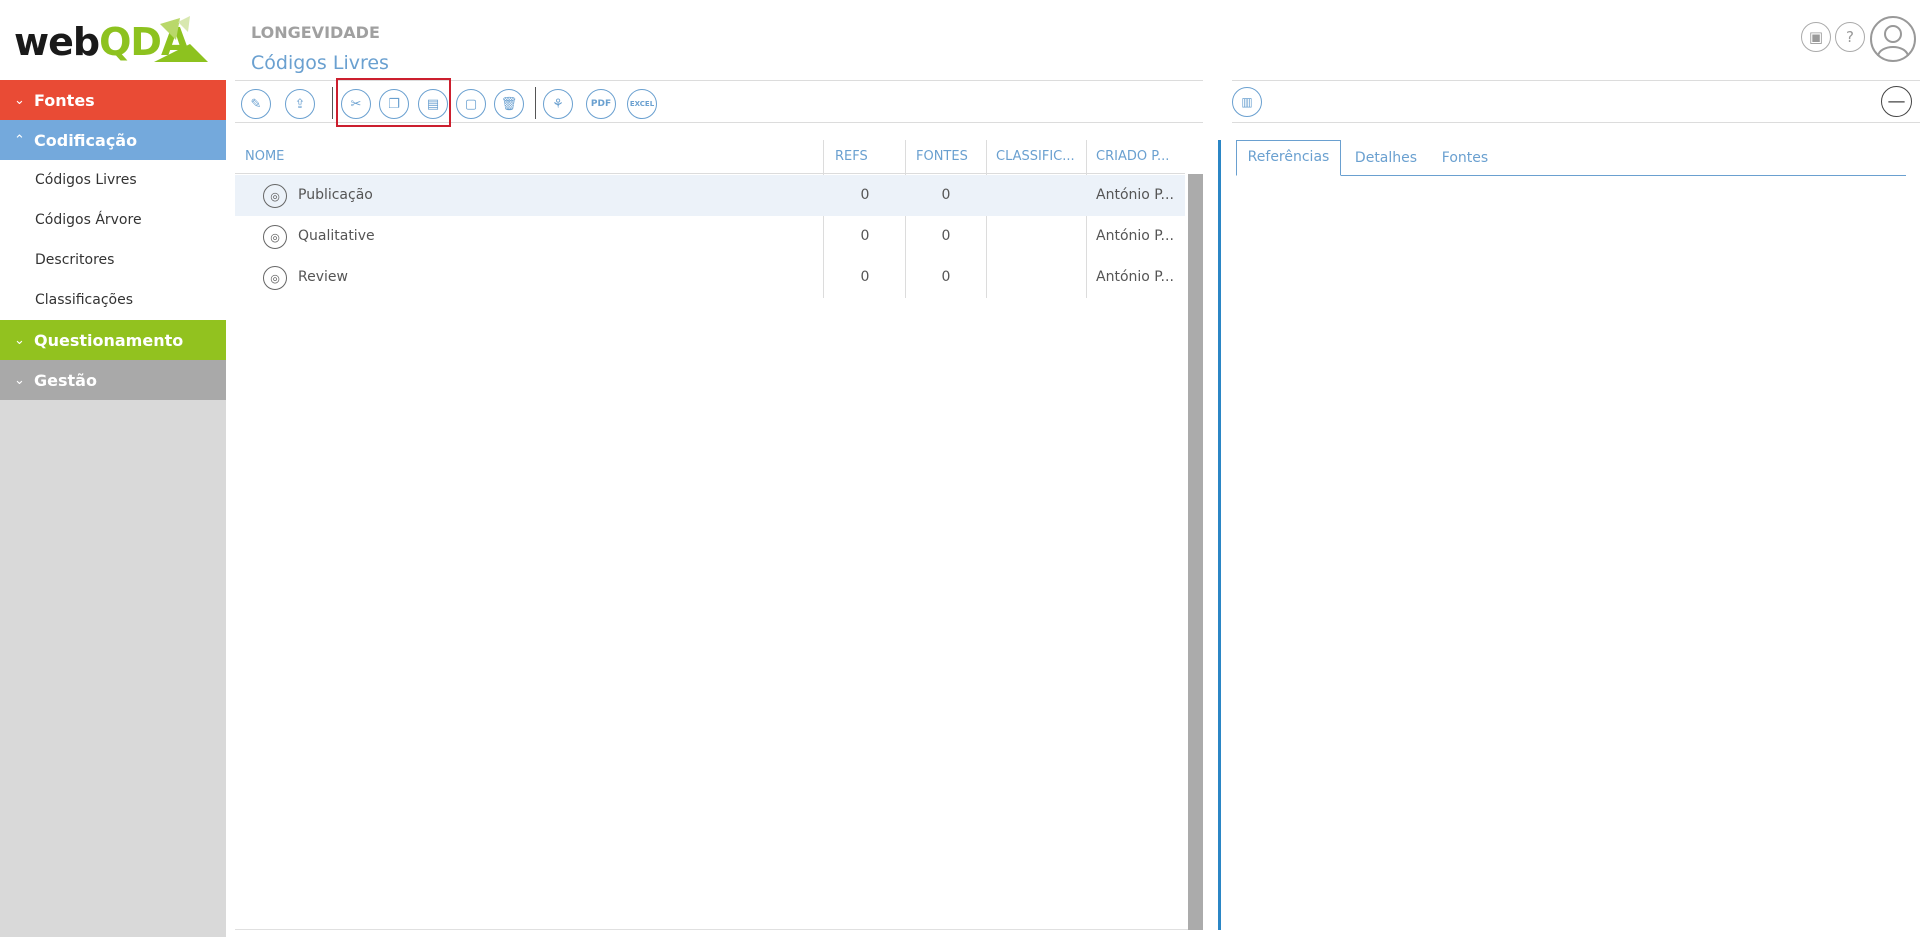 The width and height of the screenshot is (1920, 937). What do you see at coordinates (113, 380) in the screenshot?
I see `section-gestao: ⌄ Gestão` at bounding box center [113, 380].